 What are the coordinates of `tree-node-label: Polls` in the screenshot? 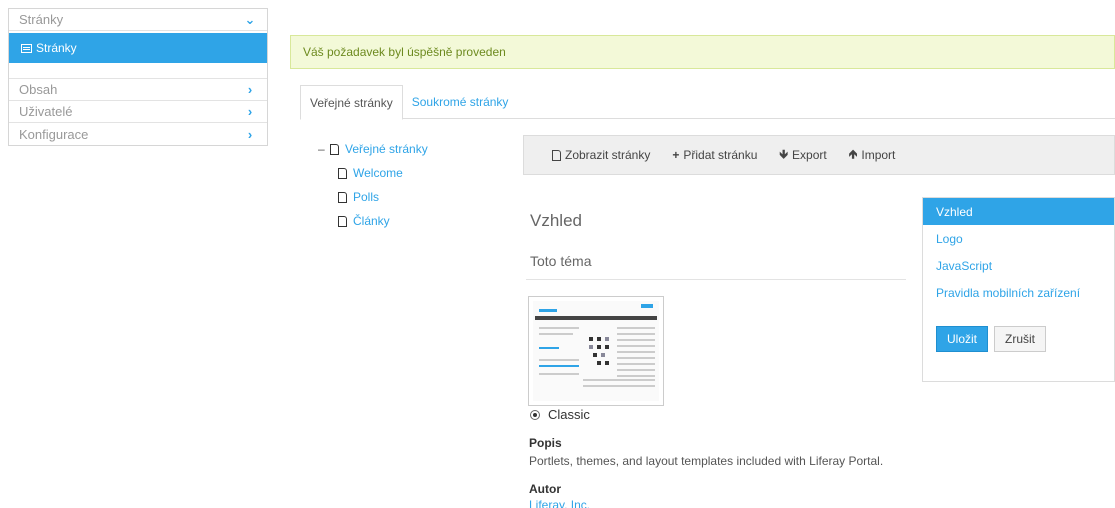 It's located at (366, 197).